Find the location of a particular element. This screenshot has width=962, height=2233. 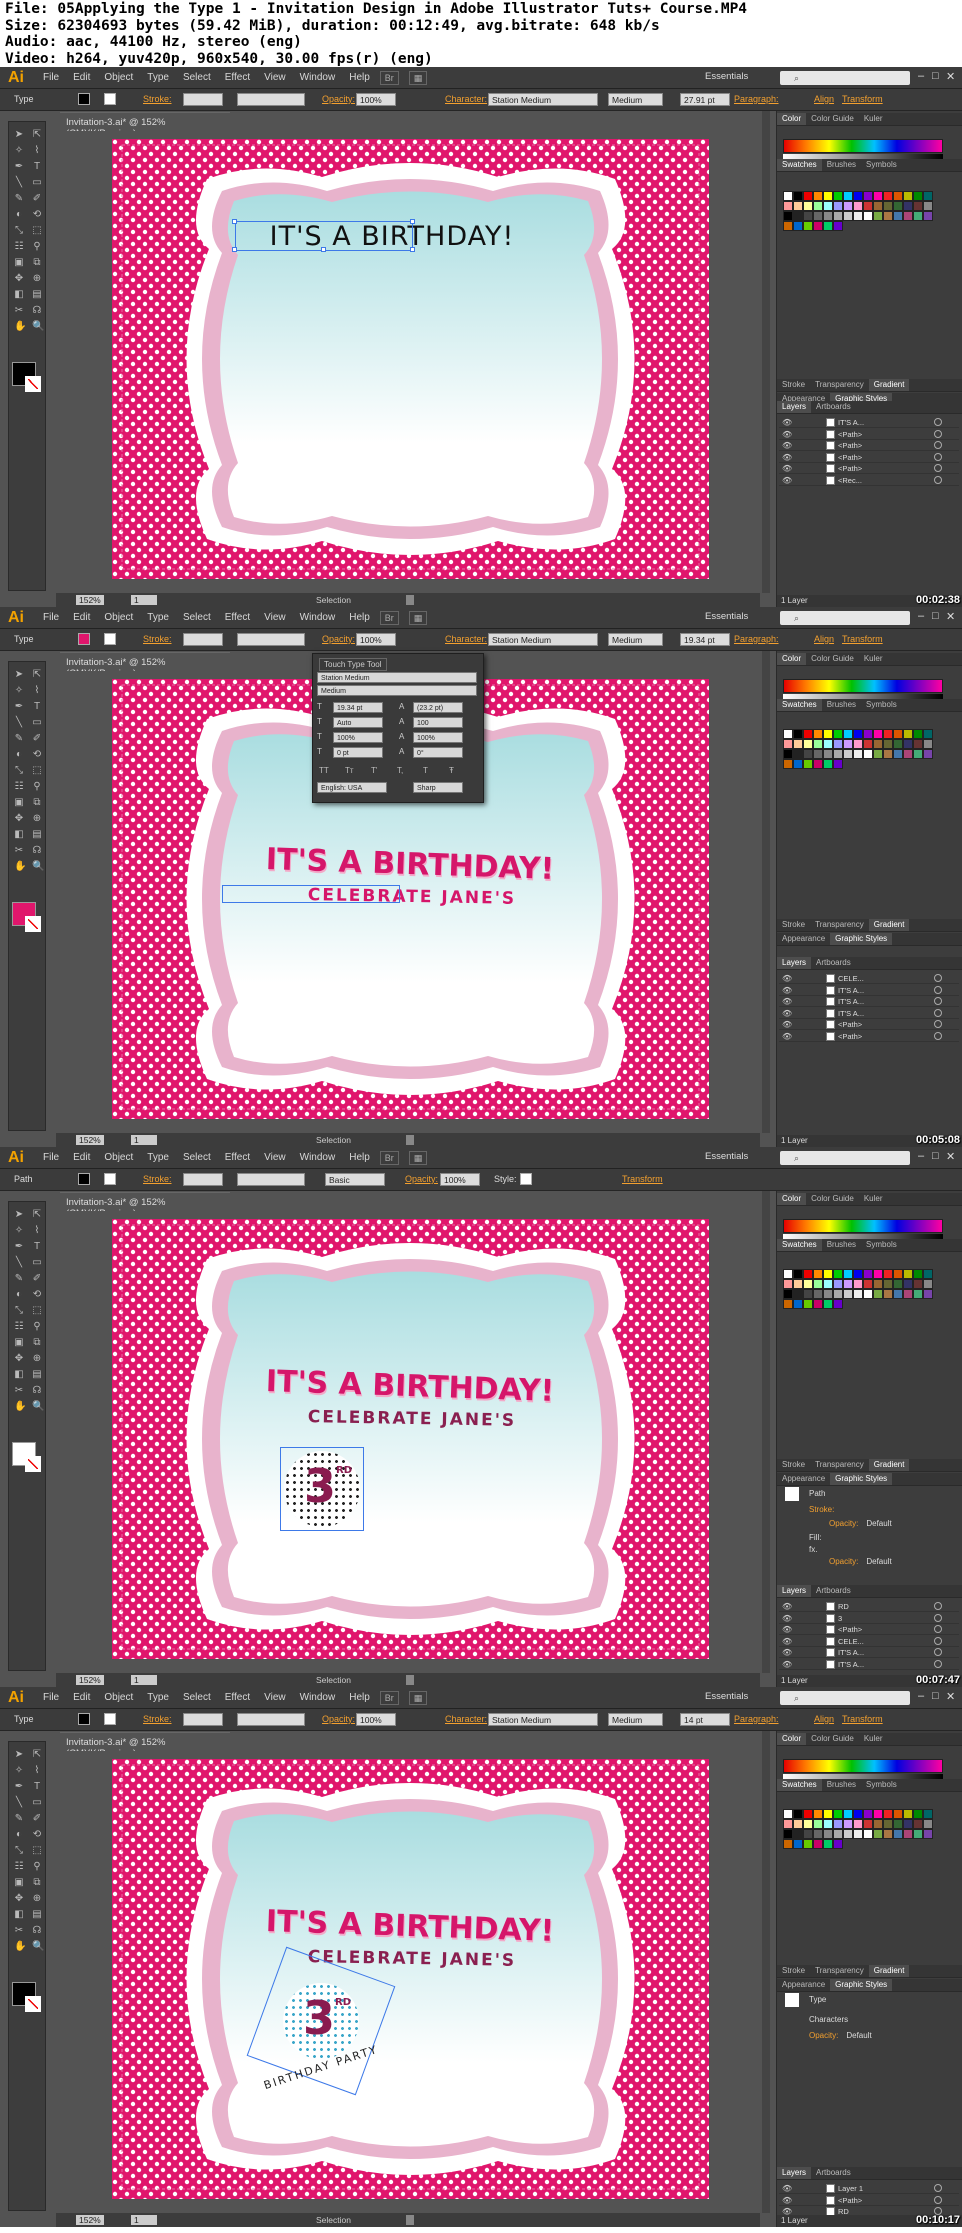

close-icon: ✕ is located at coordinates (950, 1696).